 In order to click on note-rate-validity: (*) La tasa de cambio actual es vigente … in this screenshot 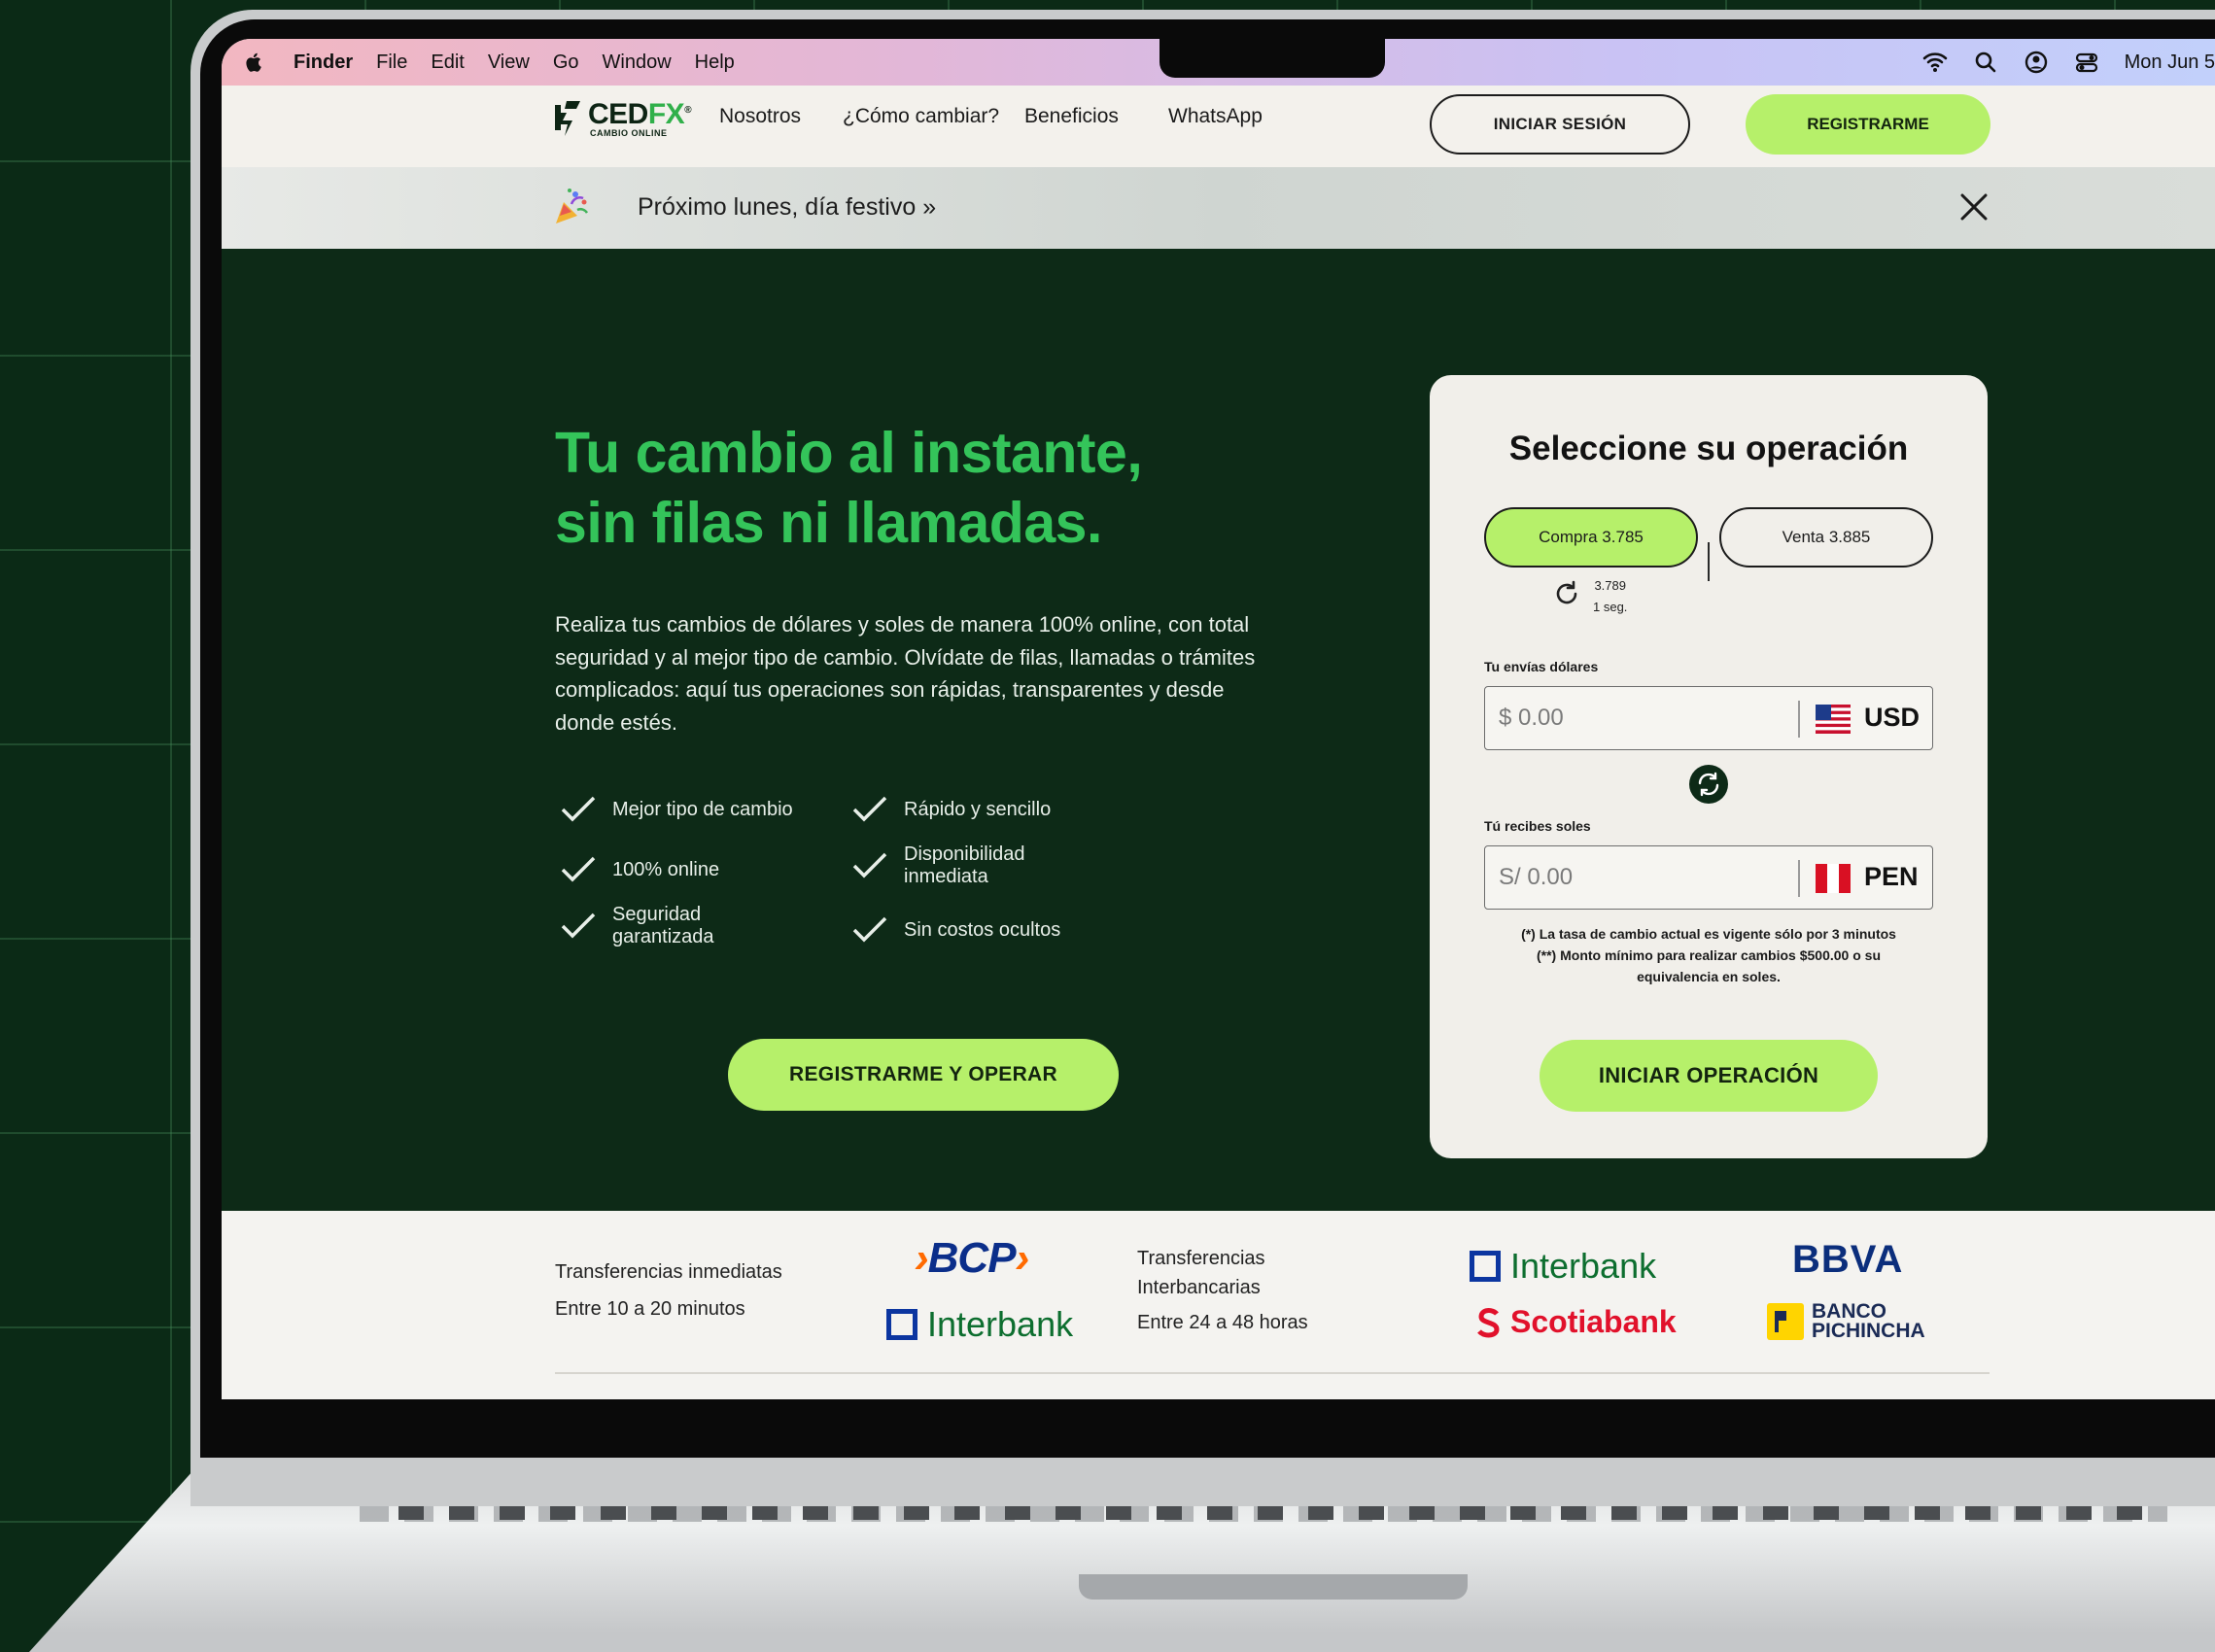, I will do `click(1708, 934)`.